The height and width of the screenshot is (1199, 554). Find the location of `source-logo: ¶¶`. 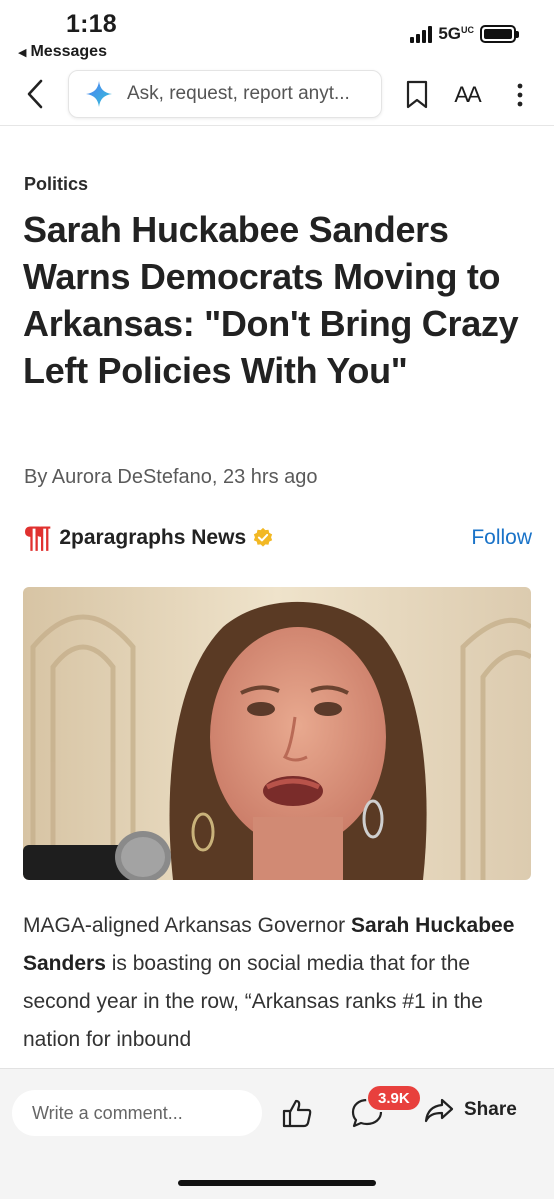

source-logo: ¶¶ is located at coordinates (37, 538).